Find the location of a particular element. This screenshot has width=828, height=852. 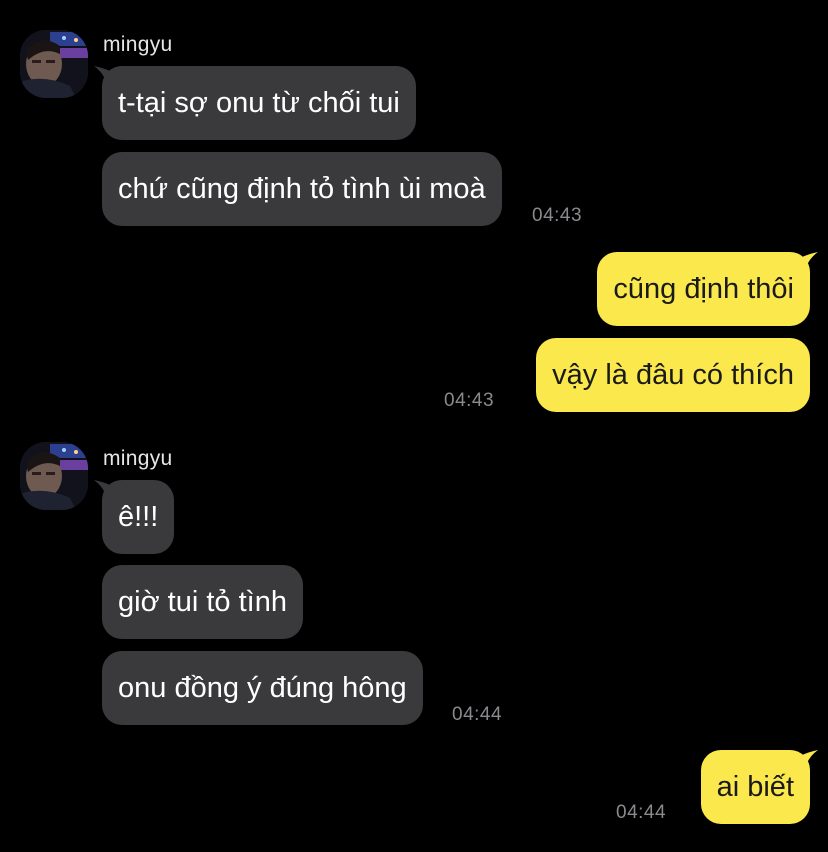

message-bubble-outgoing: cũng định thôi is located at coordinates (703, 289).